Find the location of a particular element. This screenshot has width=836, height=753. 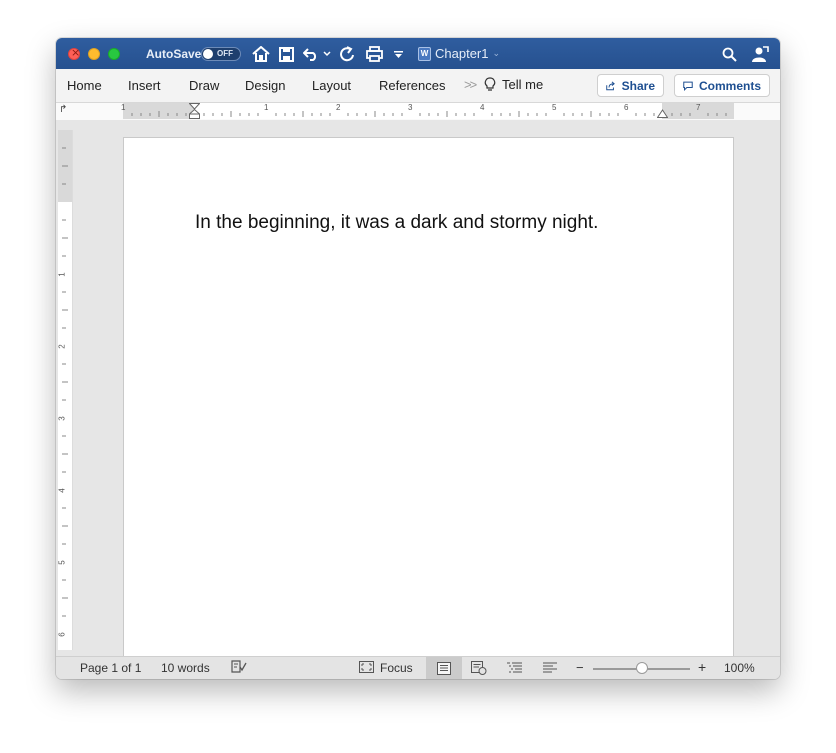

tell-me-label: Tell me is located at coordinates (523, 84).